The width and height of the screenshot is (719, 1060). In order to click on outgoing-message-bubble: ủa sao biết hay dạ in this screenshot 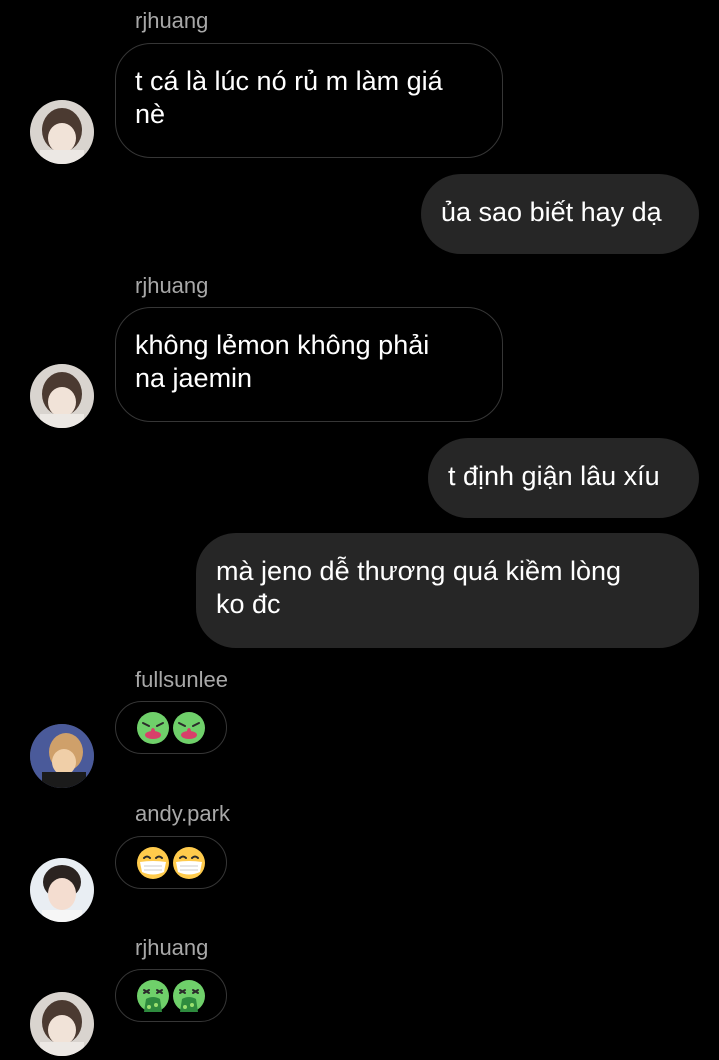, I will do `click(560, 214)`.